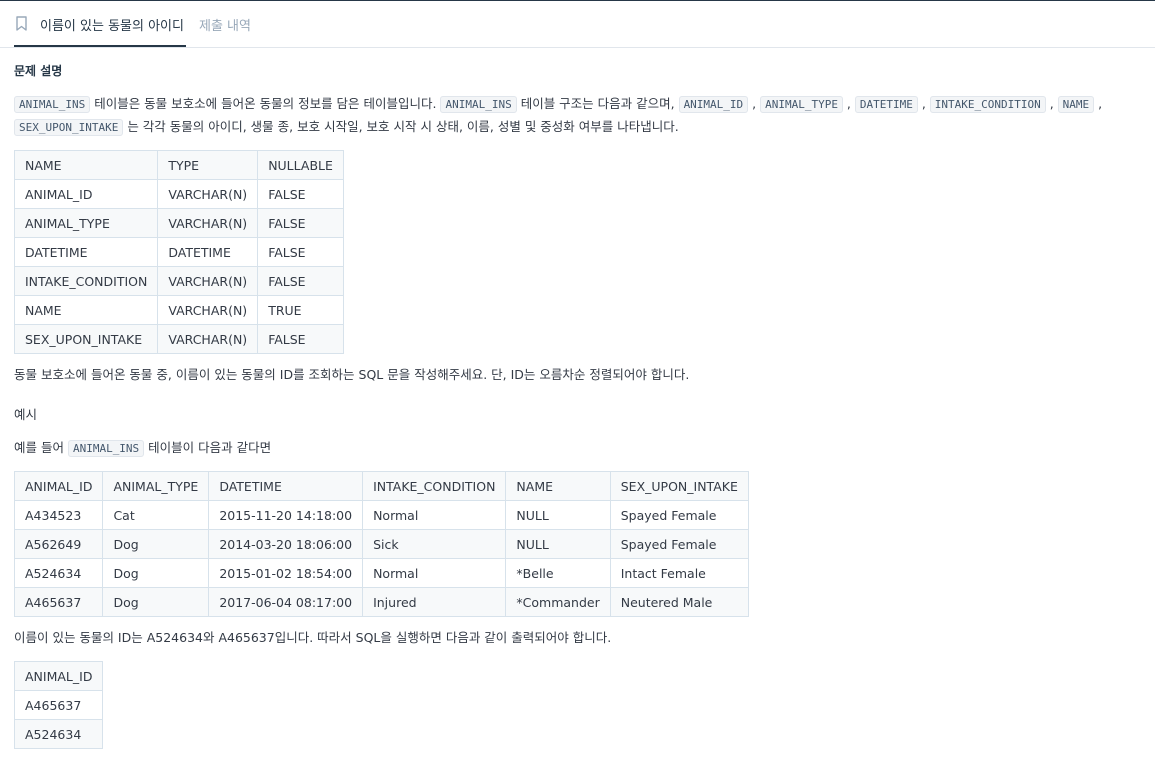  Describe the element at coordinates (987, 104) in the screenshot. I see `code-intake-condition: INTAKE_CONDITION` at that location.